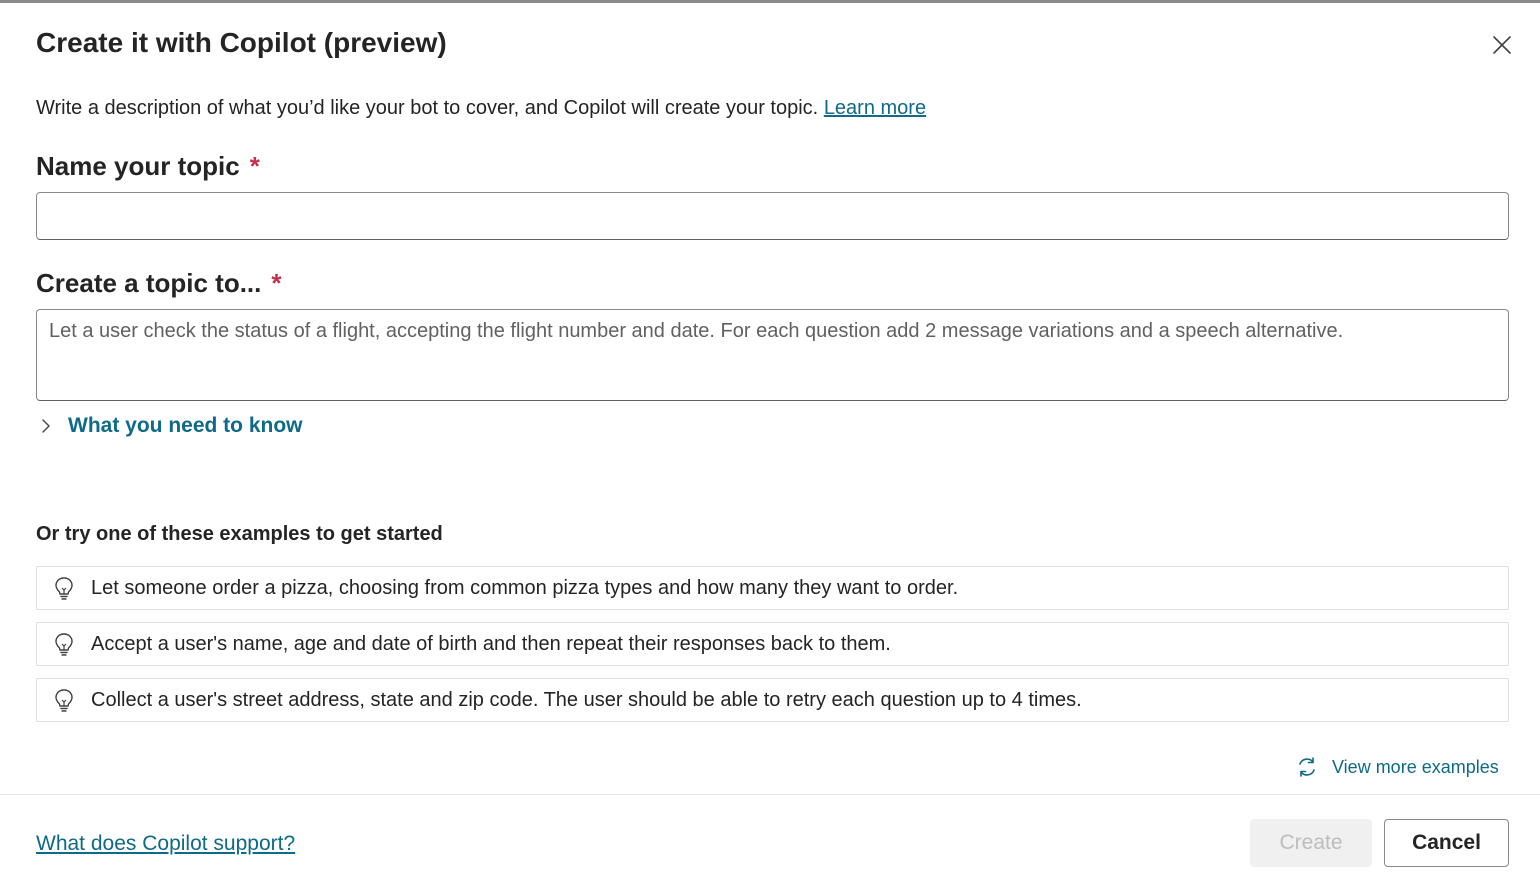 Image resolution: width=1540 pixels, height=886 pixels. Describe the element at coordinates (770, 794) in the screenshot. I see `footer-divider` at that location.